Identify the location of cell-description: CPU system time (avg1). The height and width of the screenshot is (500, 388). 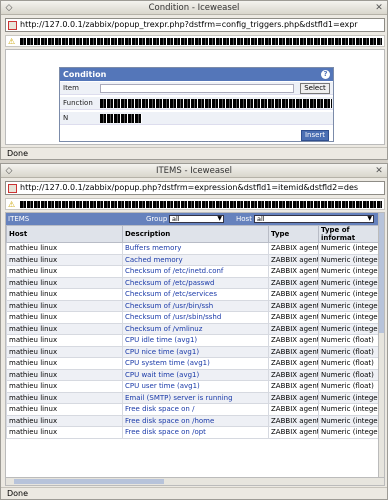
(195, 363).